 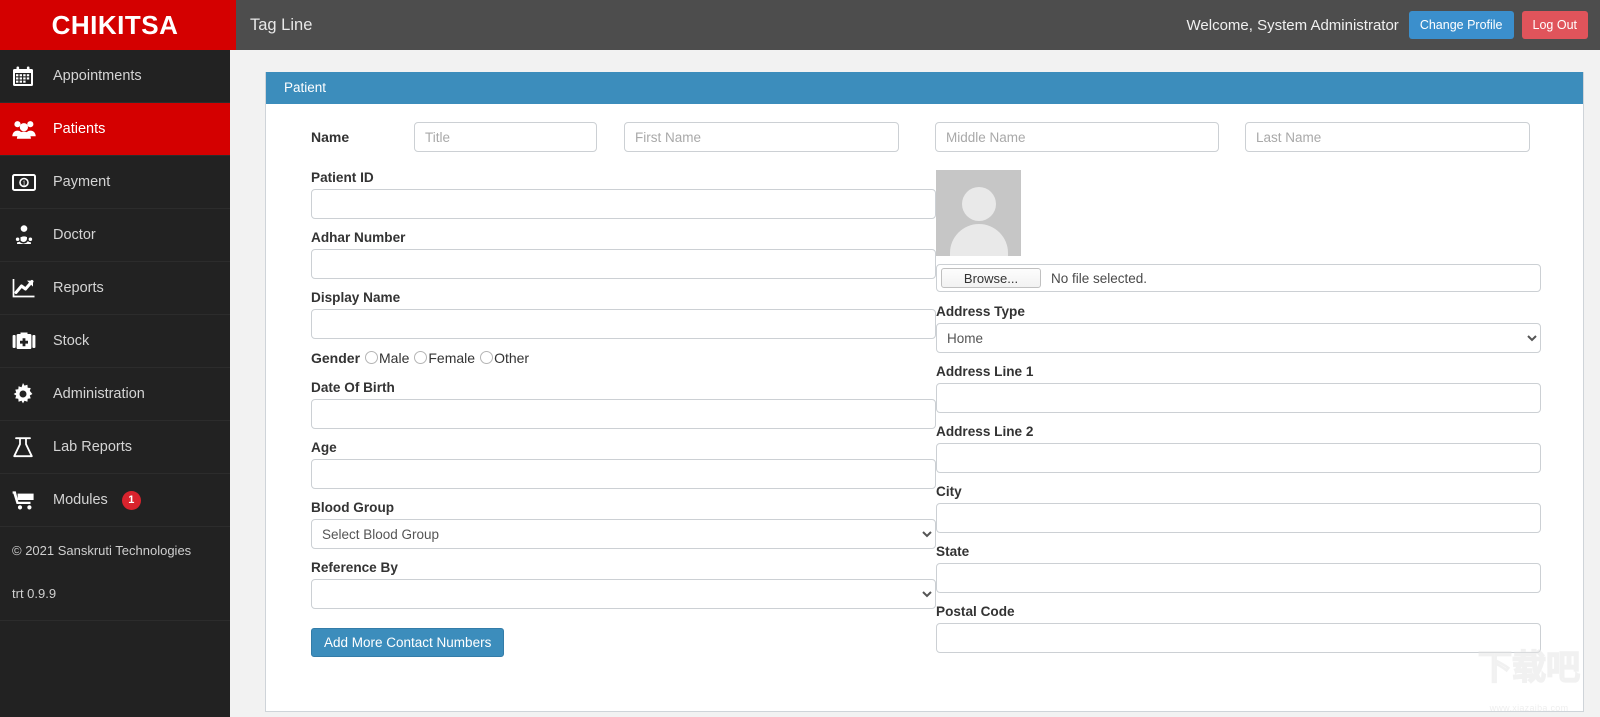 I want to click on address-line-2-input, so click(x=1238, y=458).